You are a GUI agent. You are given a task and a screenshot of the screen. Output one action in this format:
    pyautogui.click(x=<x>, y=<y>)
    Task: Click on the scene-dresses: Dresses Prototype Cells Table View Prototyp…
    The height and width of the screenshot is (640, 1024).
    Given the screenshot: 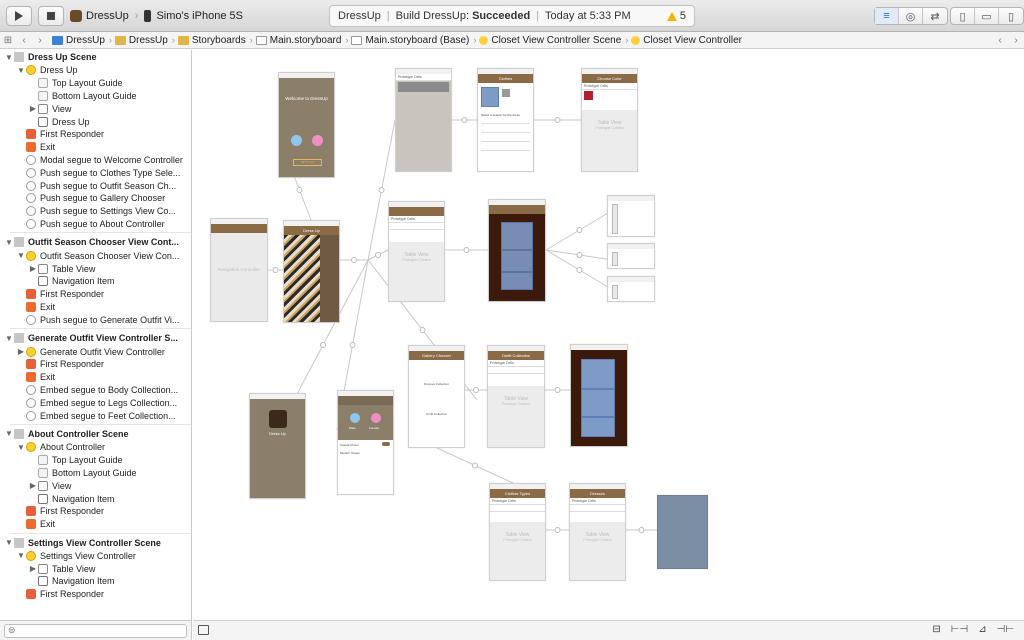 What is the action you would take?
    pyautogui.click(x=597, y=532)
    